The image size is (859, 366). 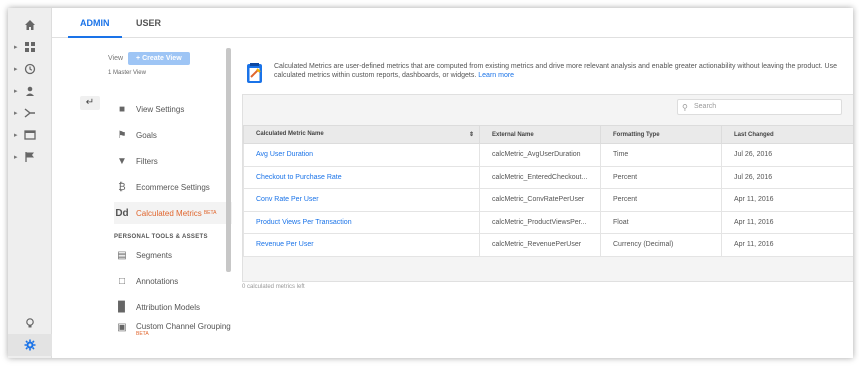 I want to click on menu-item-label: Goals, so click(x=146, y=135).